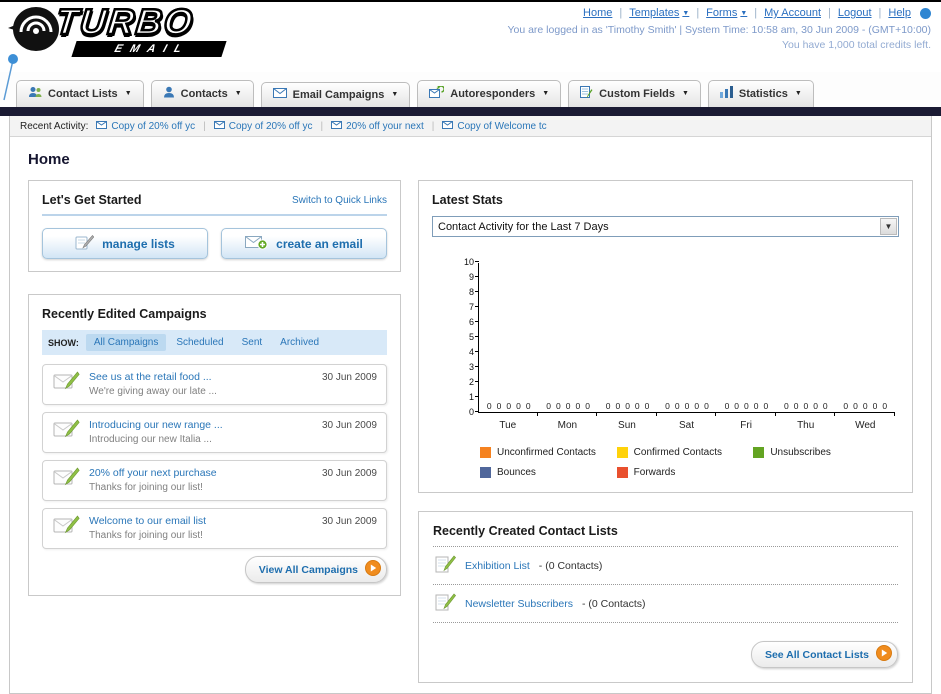 The height and width of the screenshot is (694, 941). Describe the element at coordinates (665, 226) in the screenshot. I see `stats-range-select: Contact Activity for the Last 7 Days ▼` at that location.